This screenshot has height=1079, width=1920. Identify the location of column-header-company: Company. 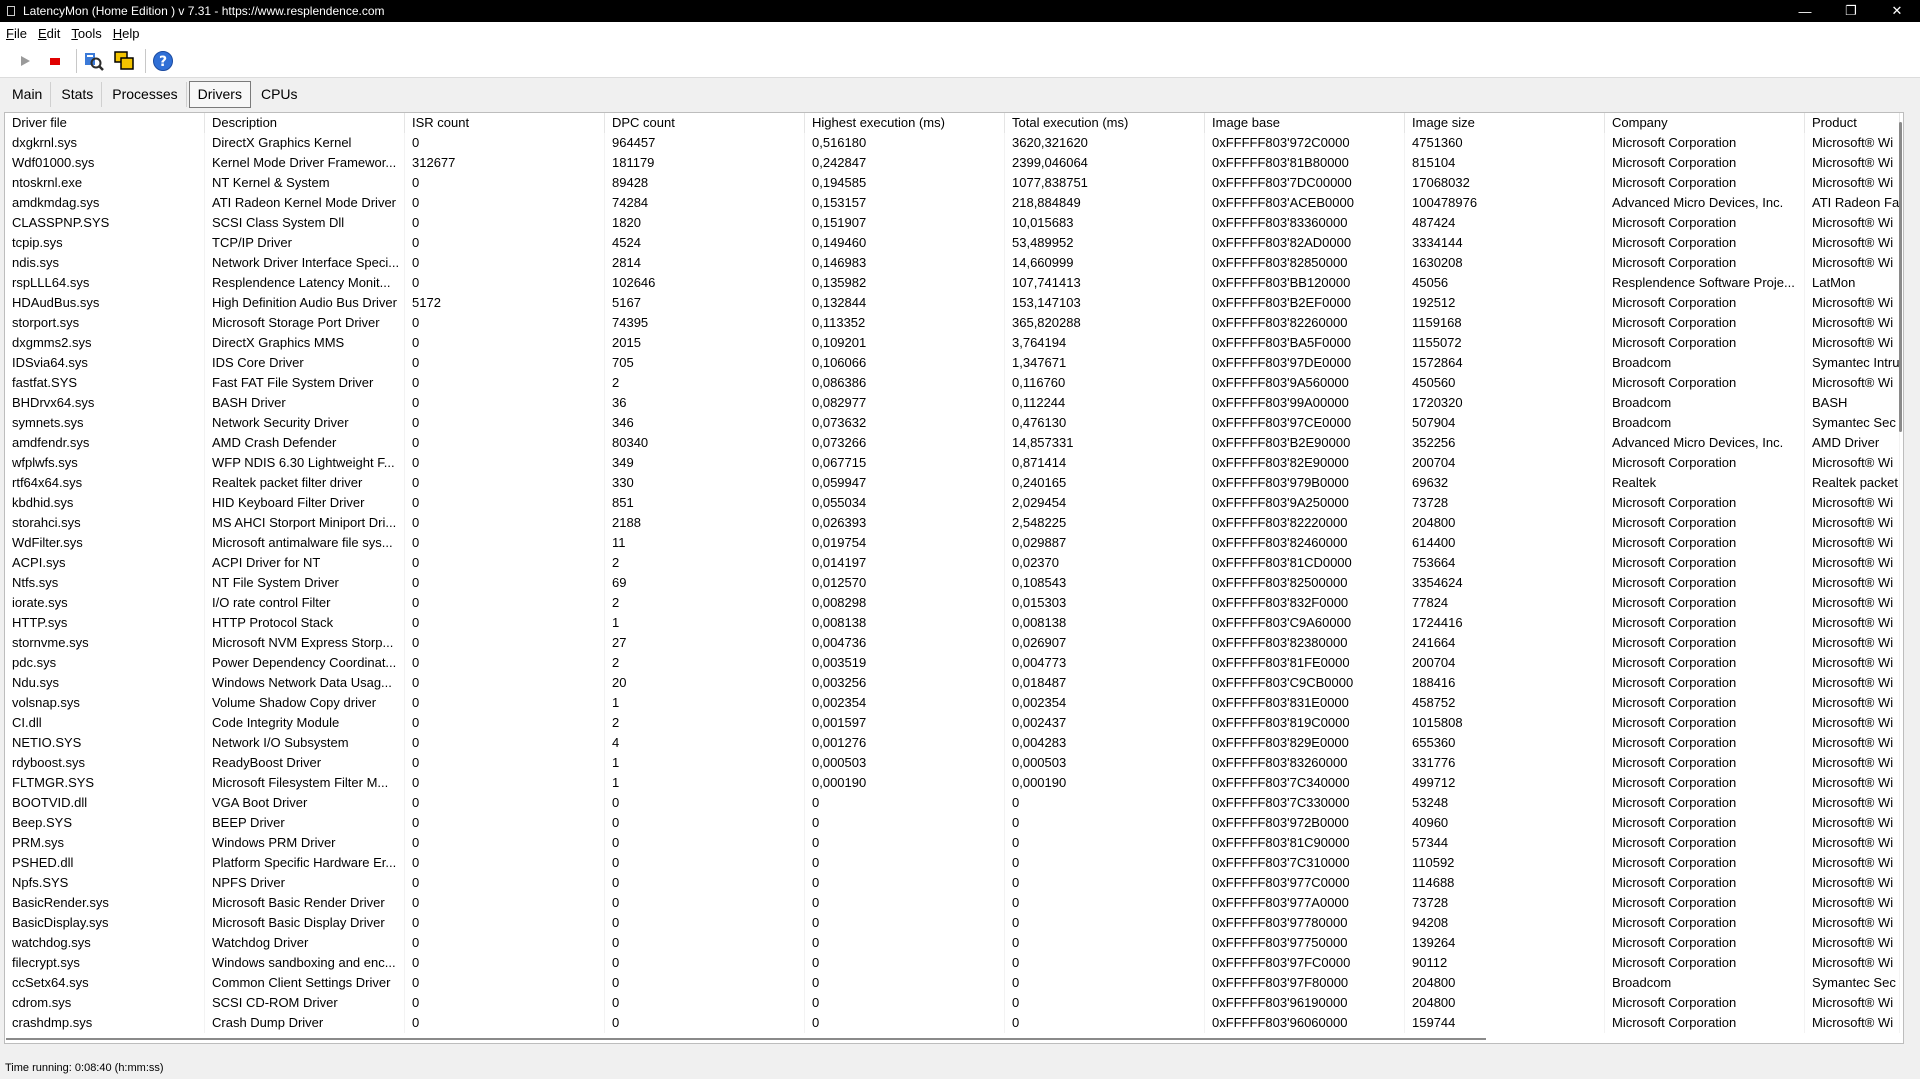
(1705, 123).